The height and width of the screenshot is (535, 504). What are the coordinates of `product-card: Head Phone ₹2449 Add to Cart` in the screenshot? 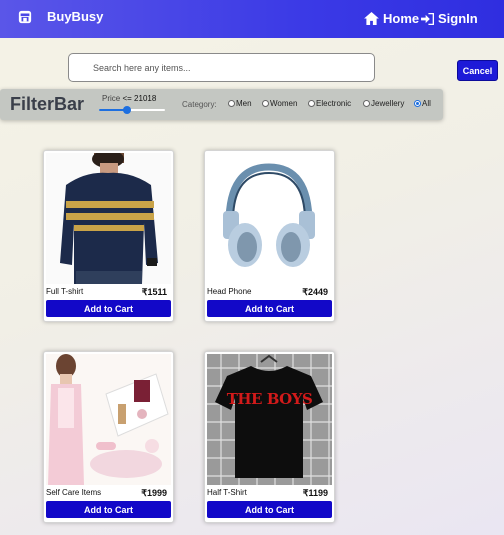 It's located at (269, 236).